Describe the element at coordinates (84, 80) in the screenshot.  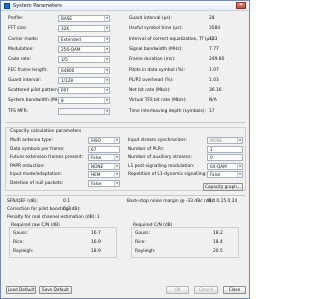
I see `guard_interval-select: 1/128 ▾` at that location.